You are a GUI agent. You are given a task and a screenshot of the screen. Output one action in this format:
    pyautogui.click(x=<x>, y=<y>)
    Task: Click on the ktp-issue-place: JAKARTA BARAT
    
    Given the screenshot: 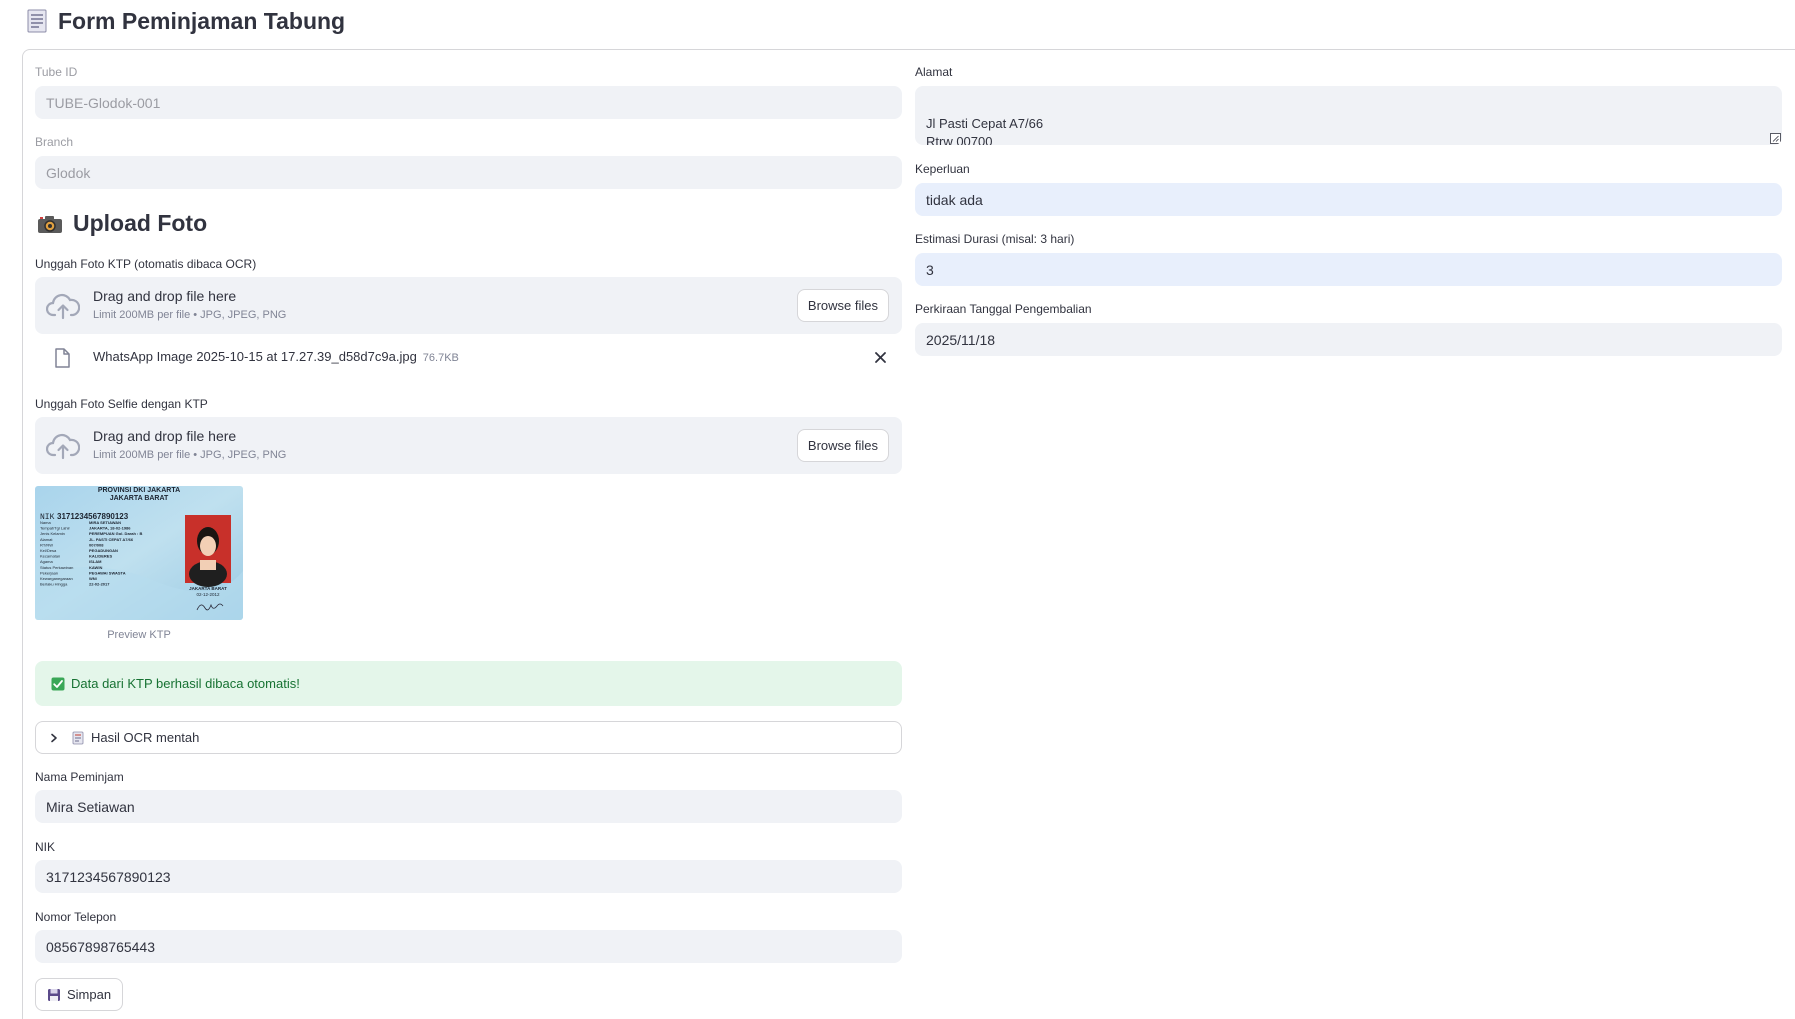 What is the action you would take?
    pyautogui.click(x=208, y=588)
    